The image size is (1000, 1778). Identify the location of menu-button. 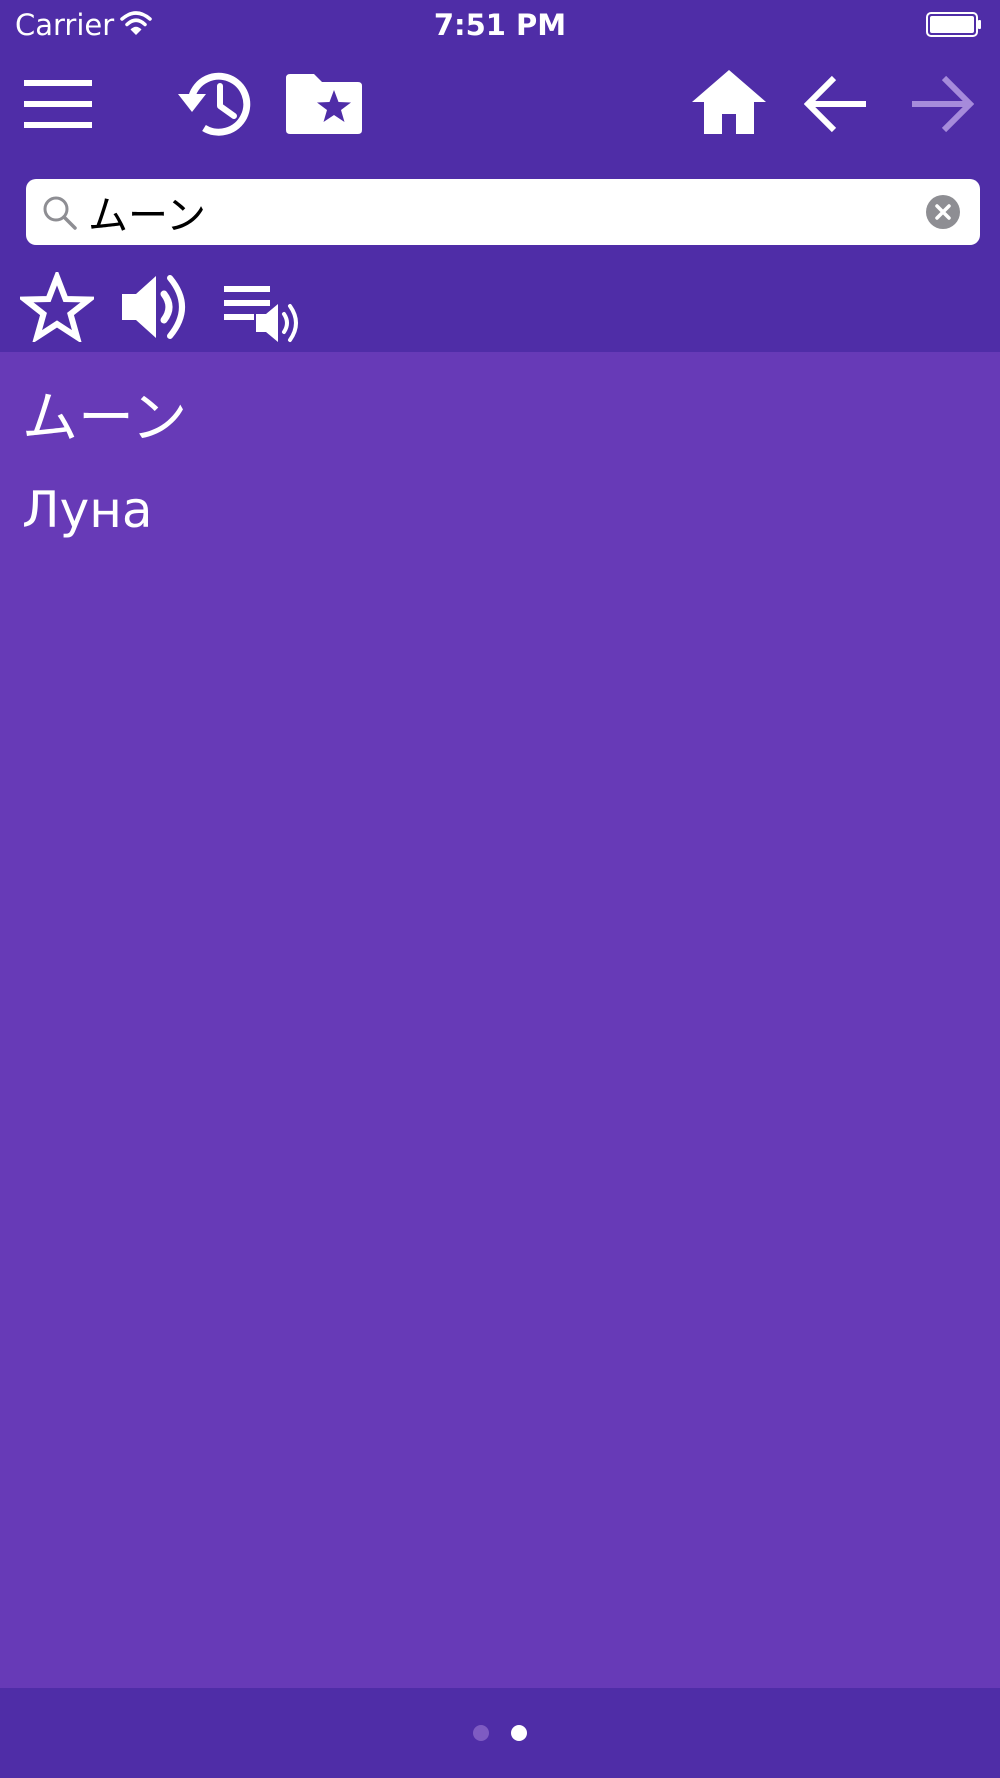
(58, 104).